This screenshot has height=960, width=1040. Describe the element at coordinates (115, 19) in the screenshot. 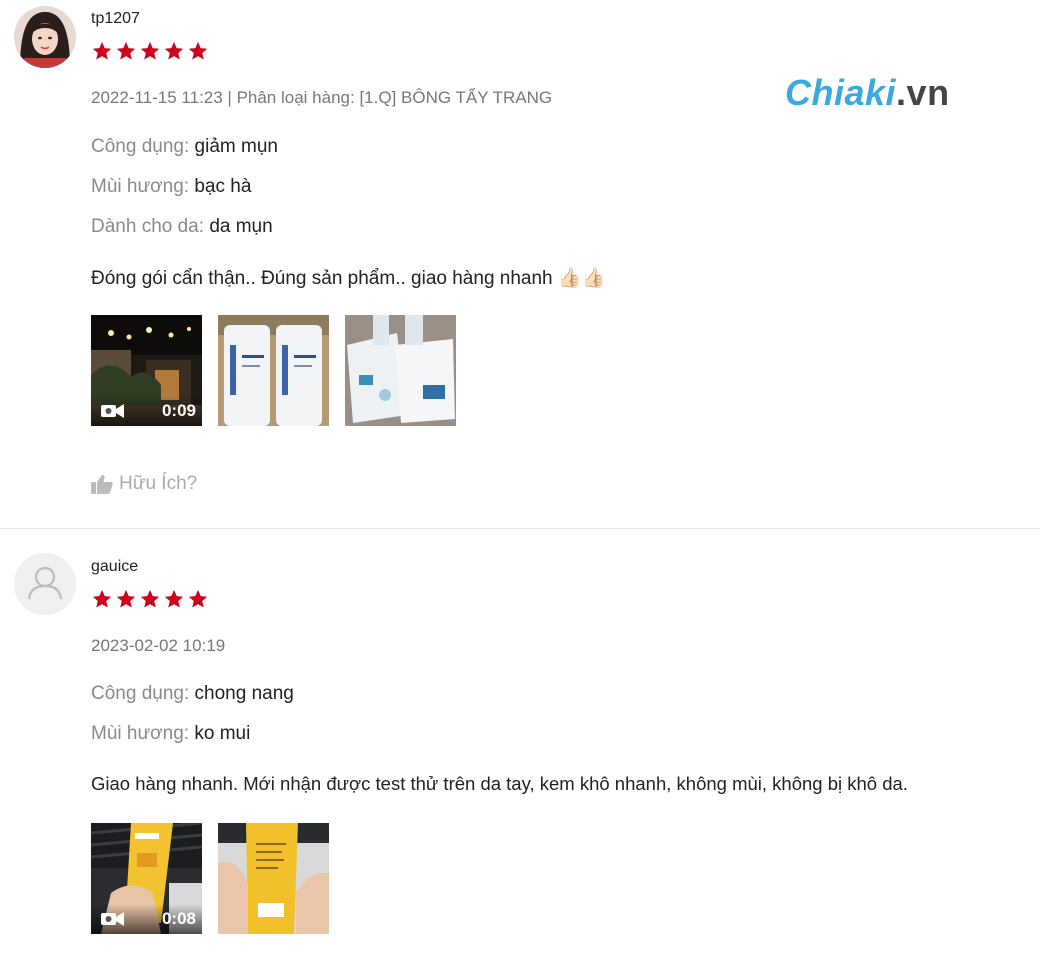

I see `username: tp1207` at that location.